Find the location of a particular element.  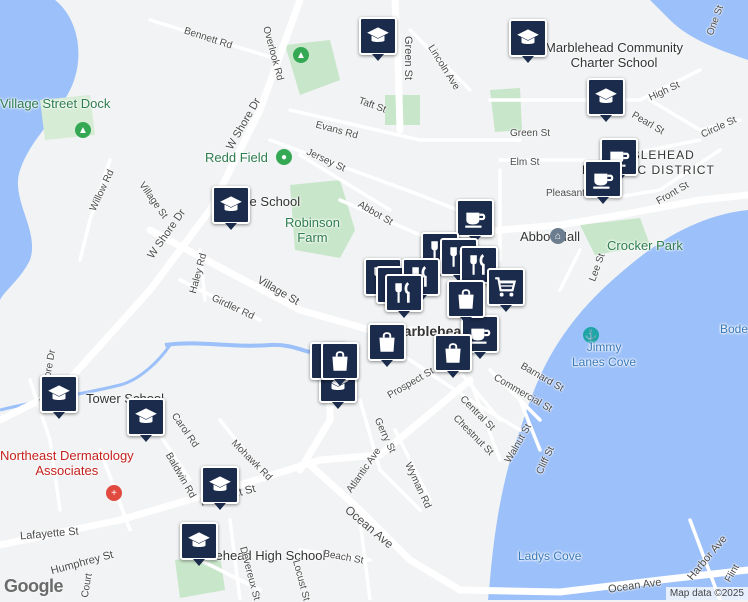

place-crocker-park: Crocker Park is located at coordinates (645, 245).